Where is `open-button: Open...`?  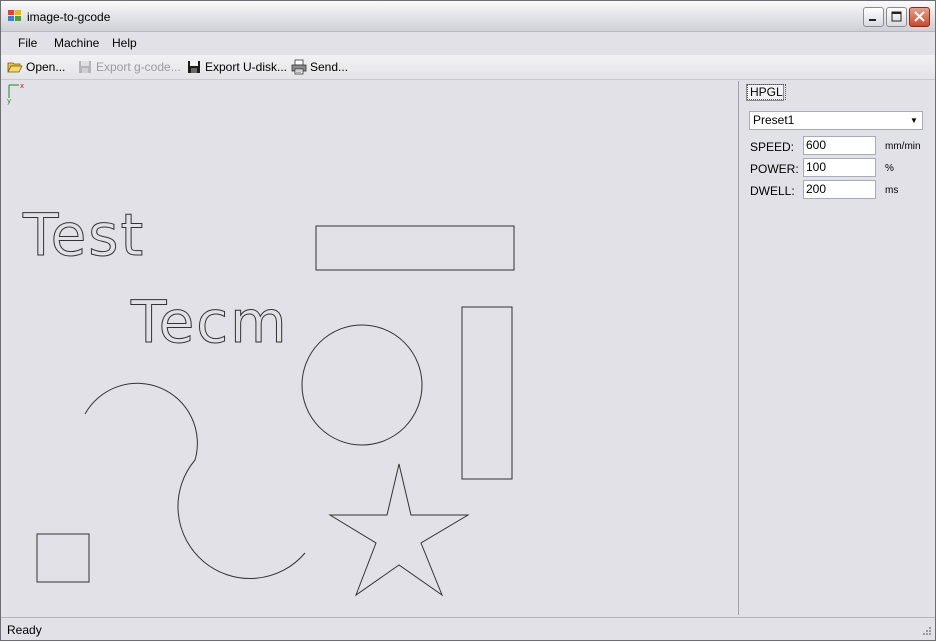
open-button: Open... is located at coordinates (36, 67).